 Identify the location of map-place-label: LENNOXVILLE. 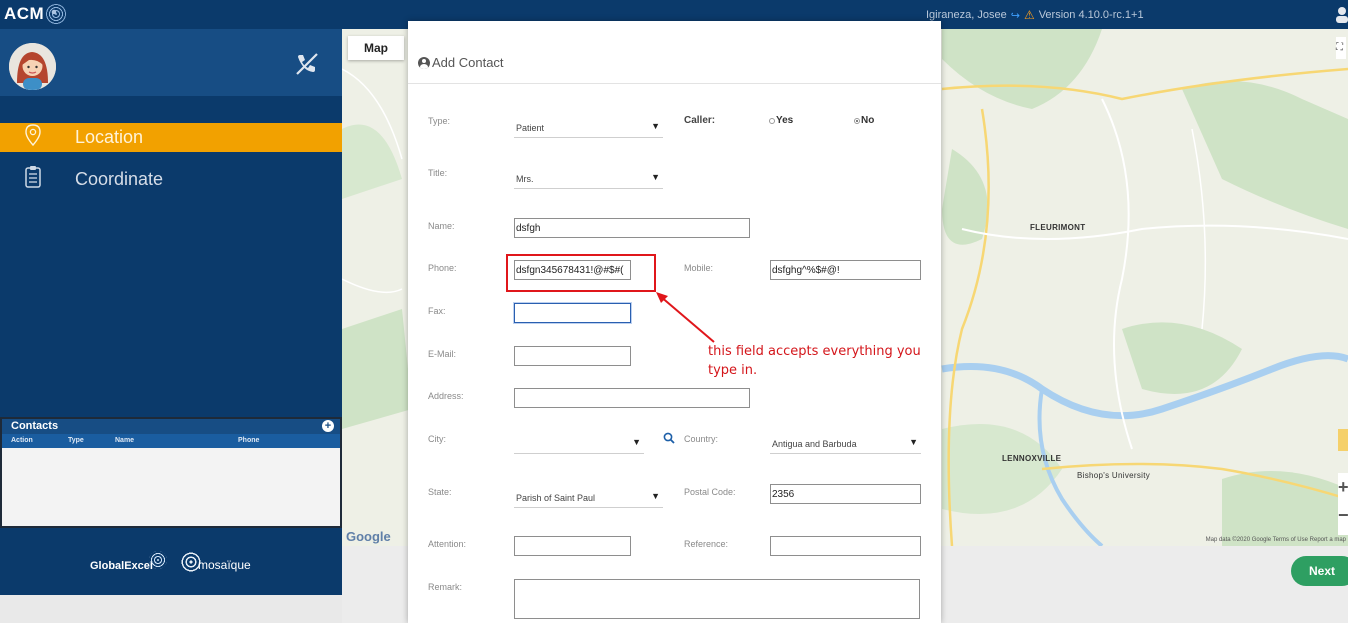
(1032, 458).